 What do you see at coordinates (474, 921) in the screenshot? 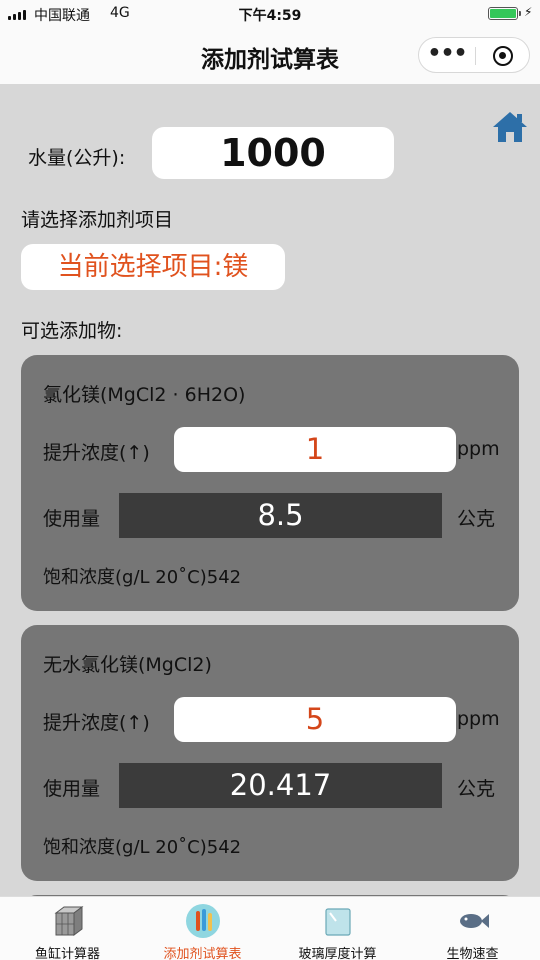
I see `fish-icon` at bounding box center [474, 921].